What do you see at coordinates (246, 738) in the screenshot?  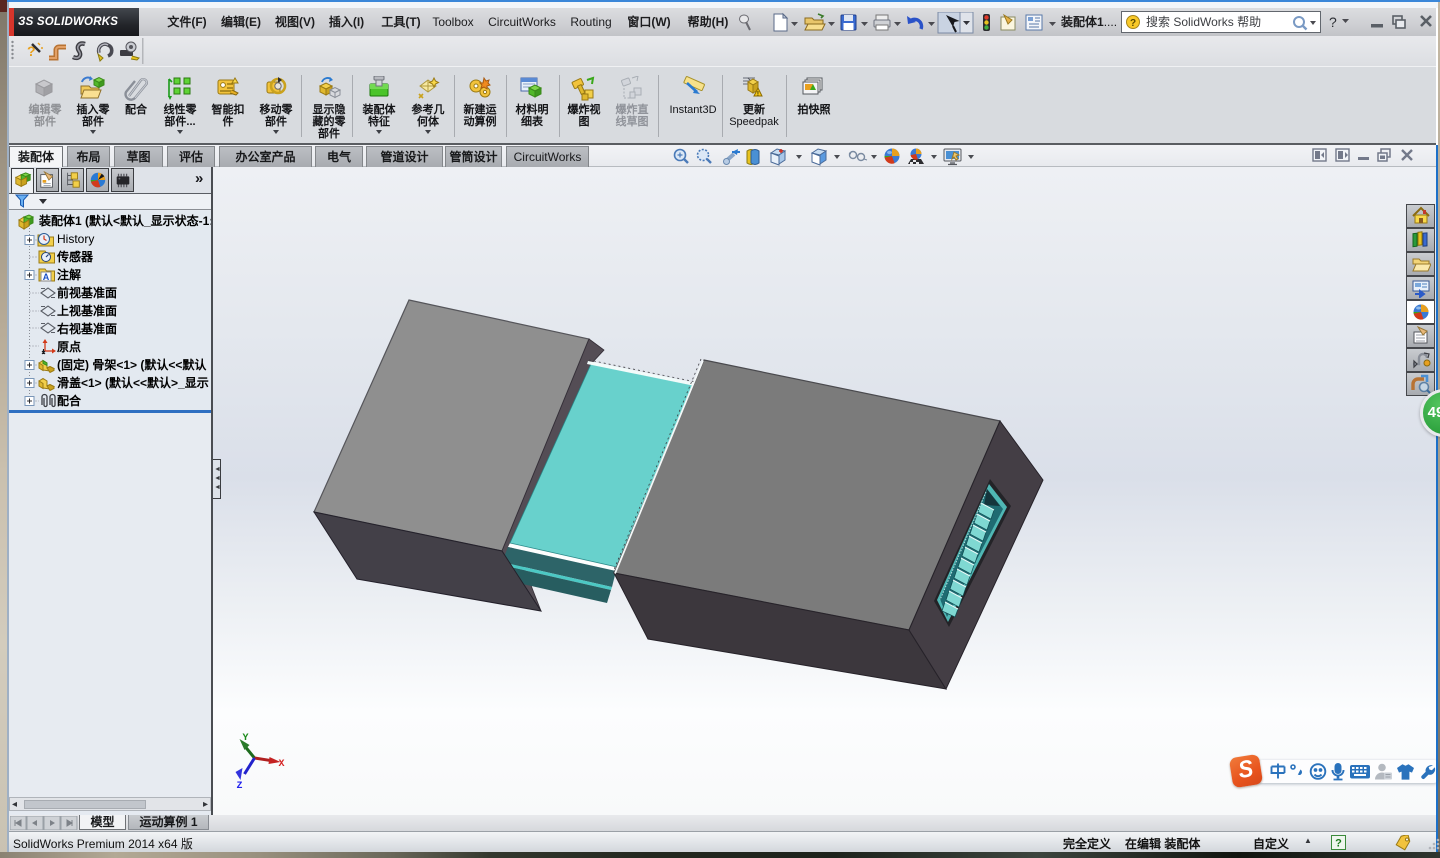 I see `svg-text: Y` at bounding box center [246, 738].